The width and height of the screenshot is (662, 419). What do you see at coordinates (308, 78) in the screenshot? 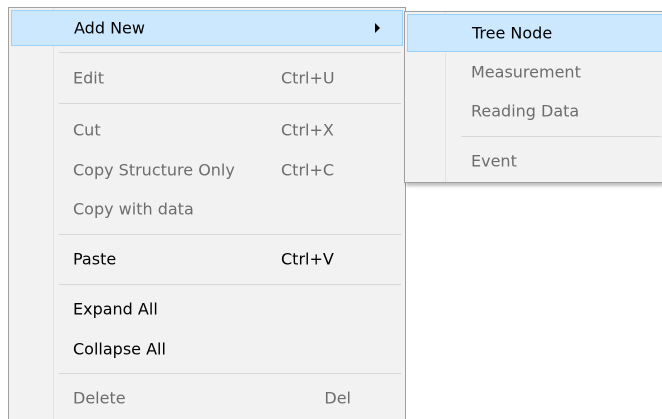
I see `menu-item-edit-shortcut: Ctrl+U` at bounding box center [308, 78].